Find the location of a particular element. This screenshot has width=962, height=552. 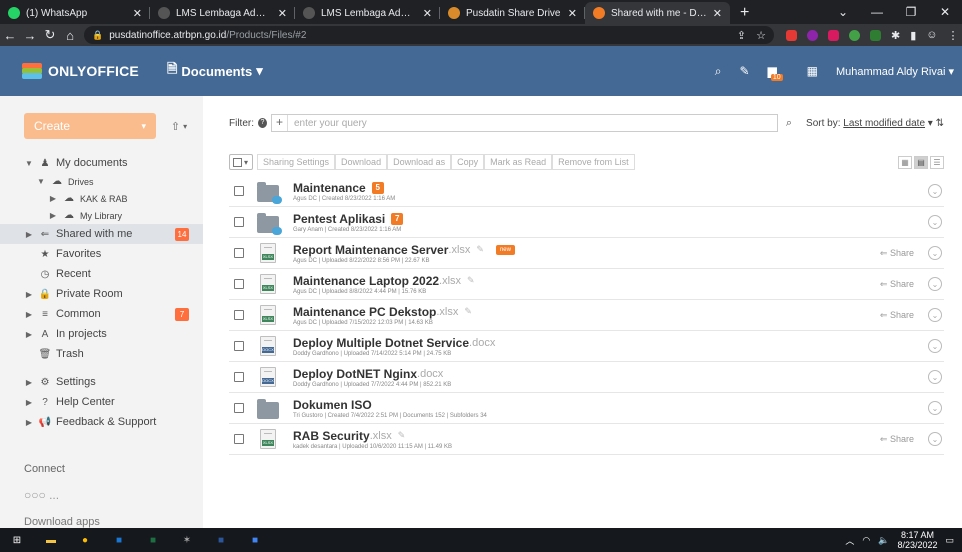

maximize-icon: ❐ is located at coordinates (911, 12).